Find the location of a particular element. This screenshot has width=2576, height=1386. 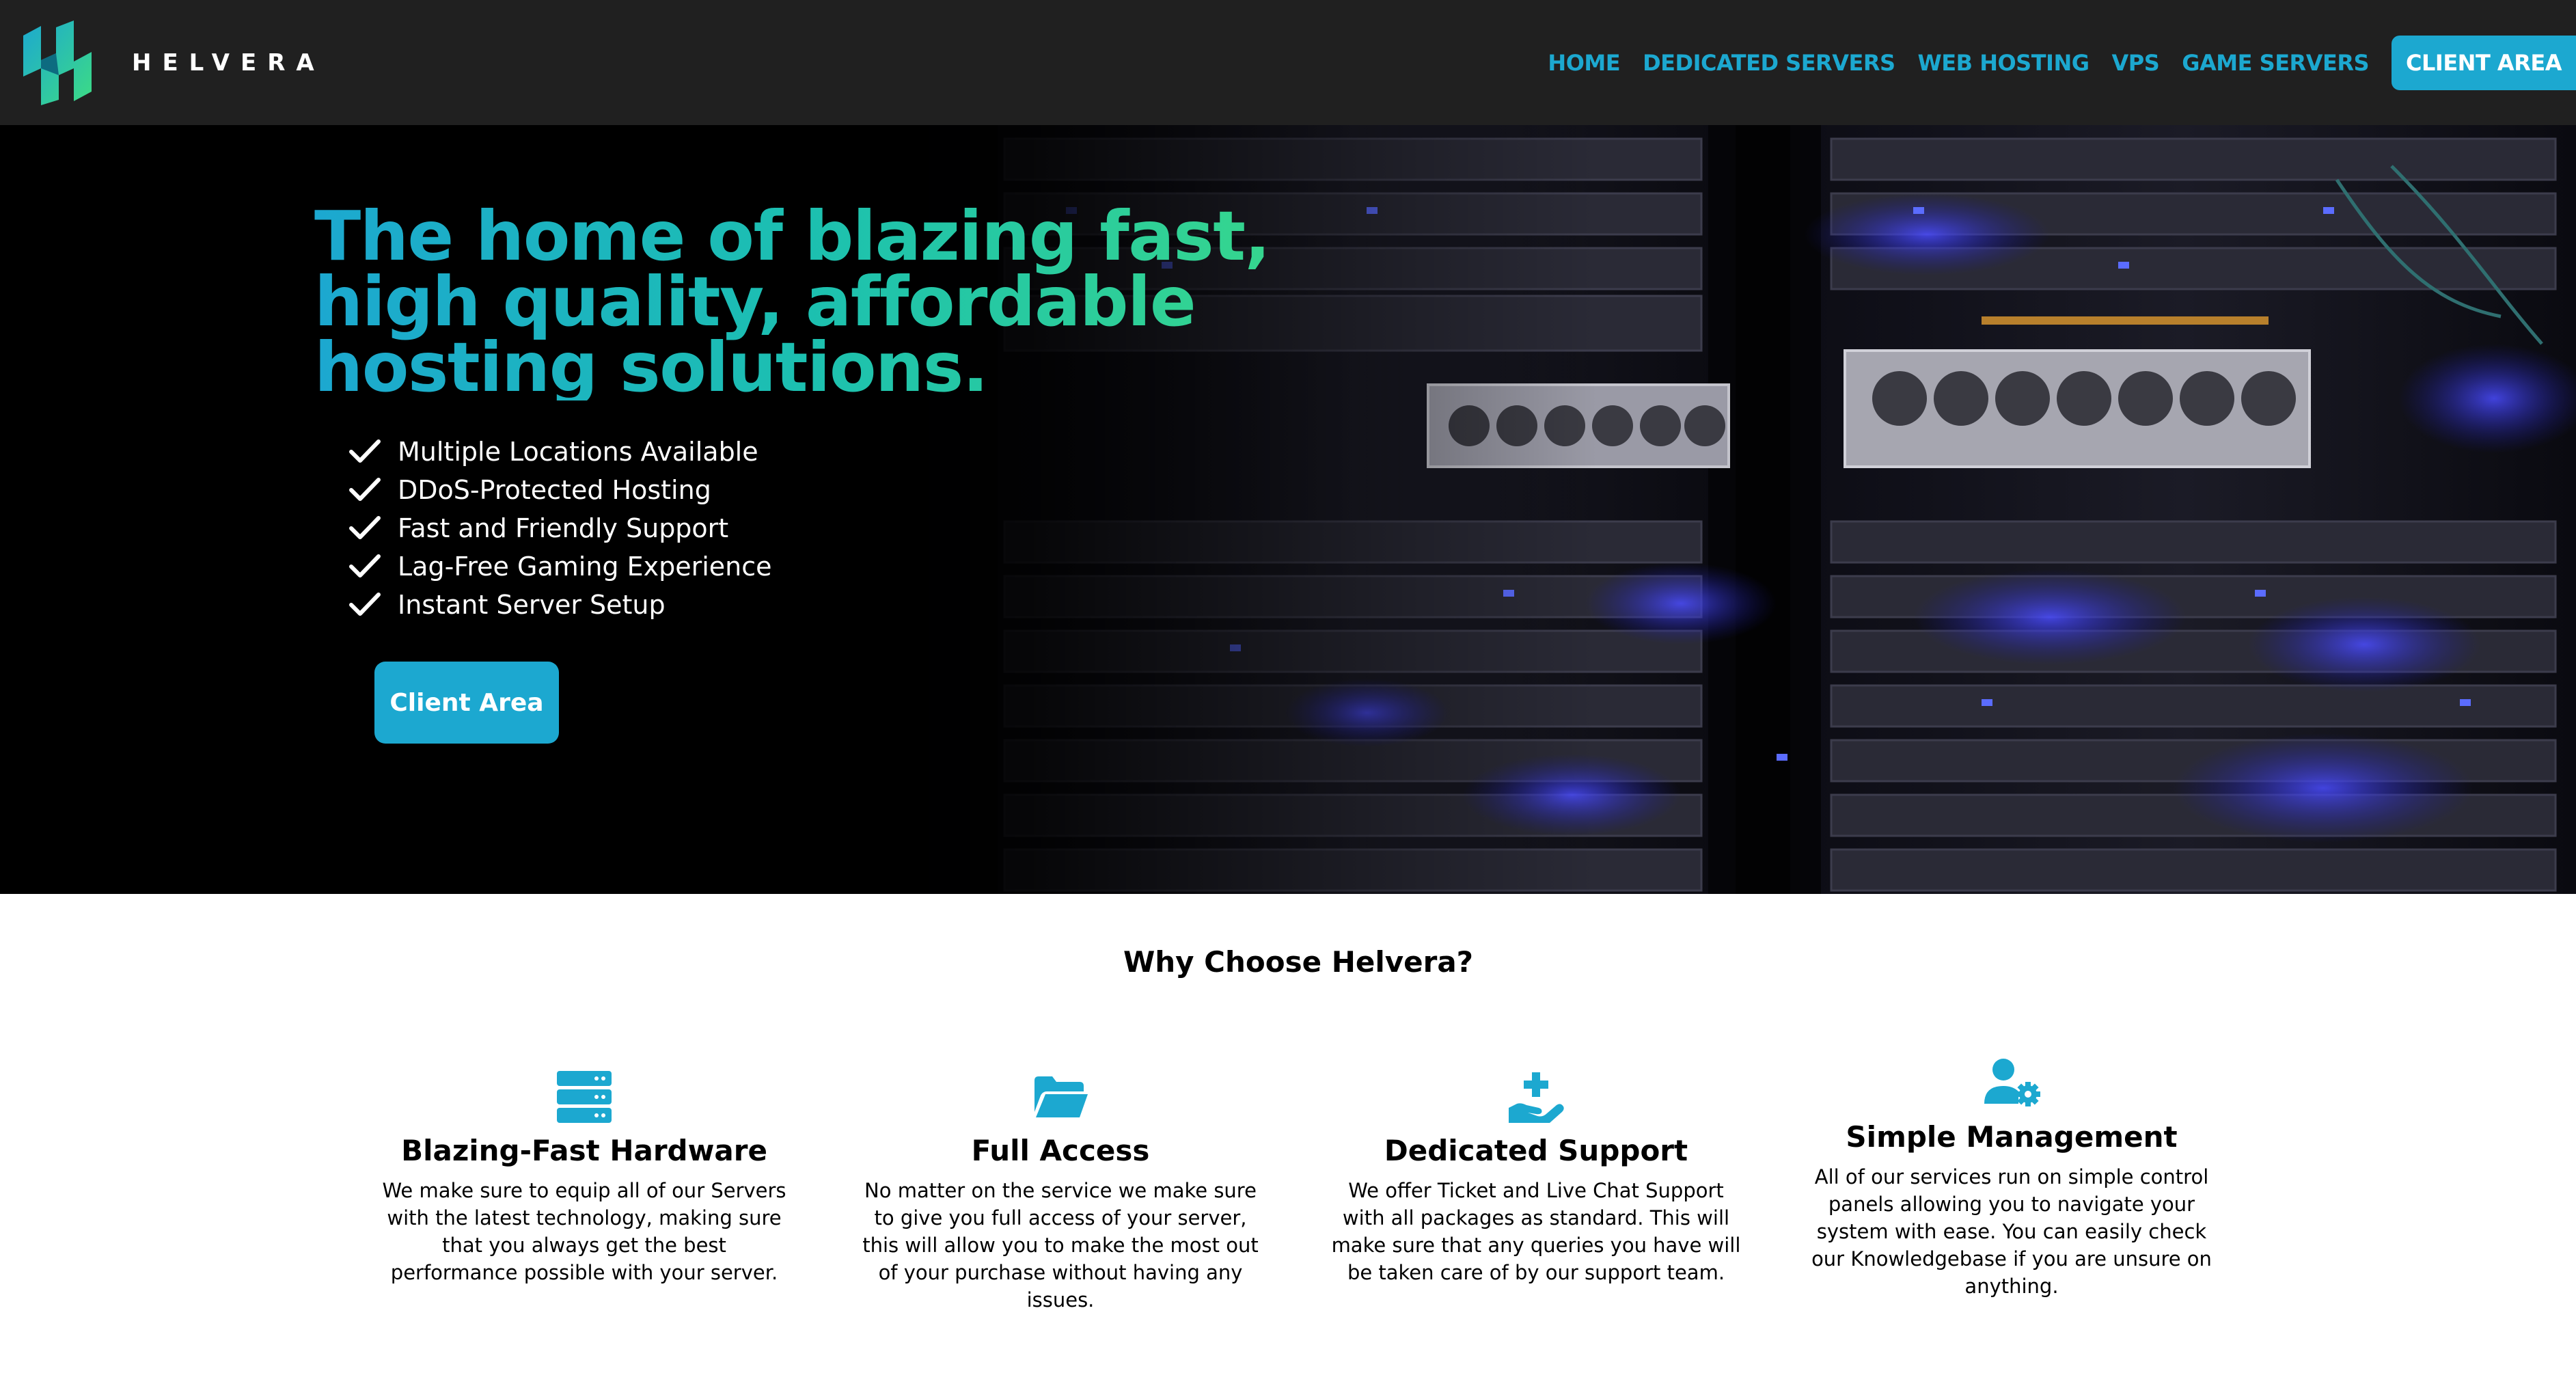

why-choose-title: Why Choose Helvera? is located at coordinates (1298, 962).